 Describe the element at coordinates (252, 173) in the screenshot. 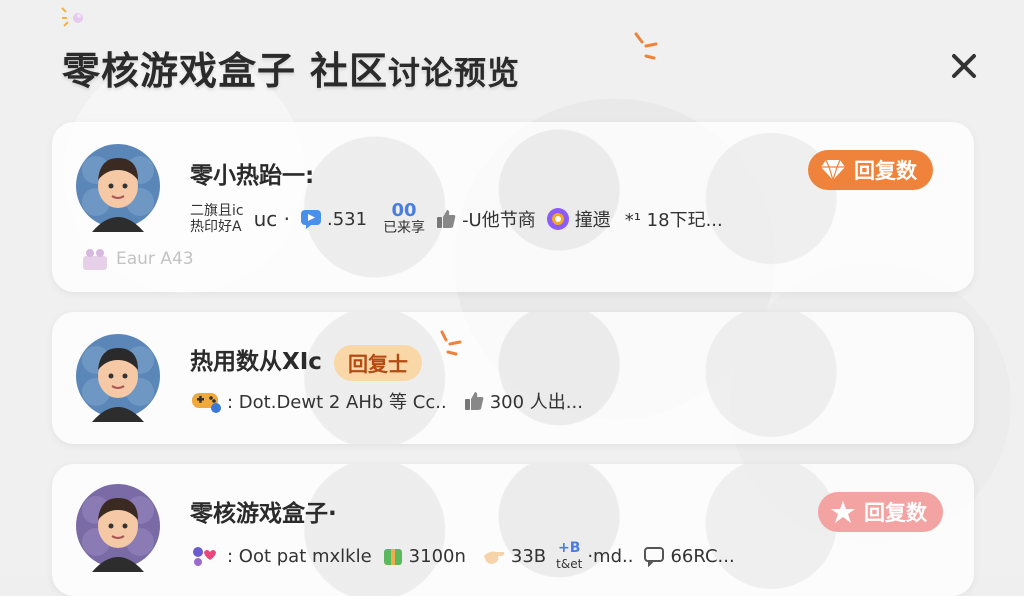

I see `post-title: 零小热跆一:` at that location.